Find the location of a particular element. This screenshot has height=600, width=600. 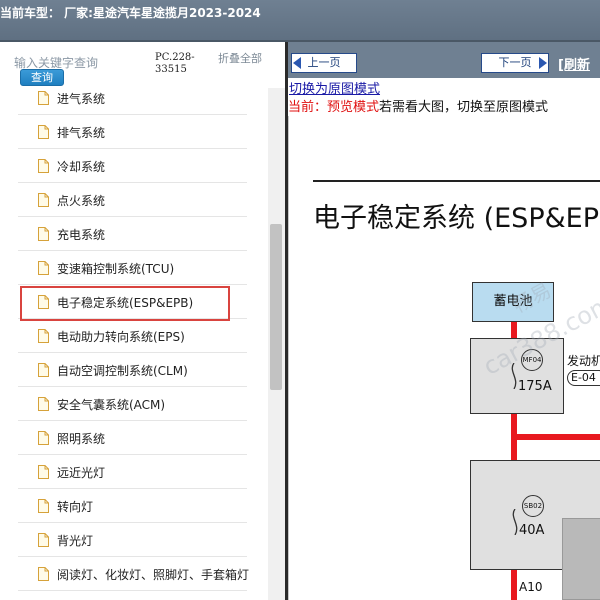

battery-box: 蓄电池 is located at coordinates (513, 302).